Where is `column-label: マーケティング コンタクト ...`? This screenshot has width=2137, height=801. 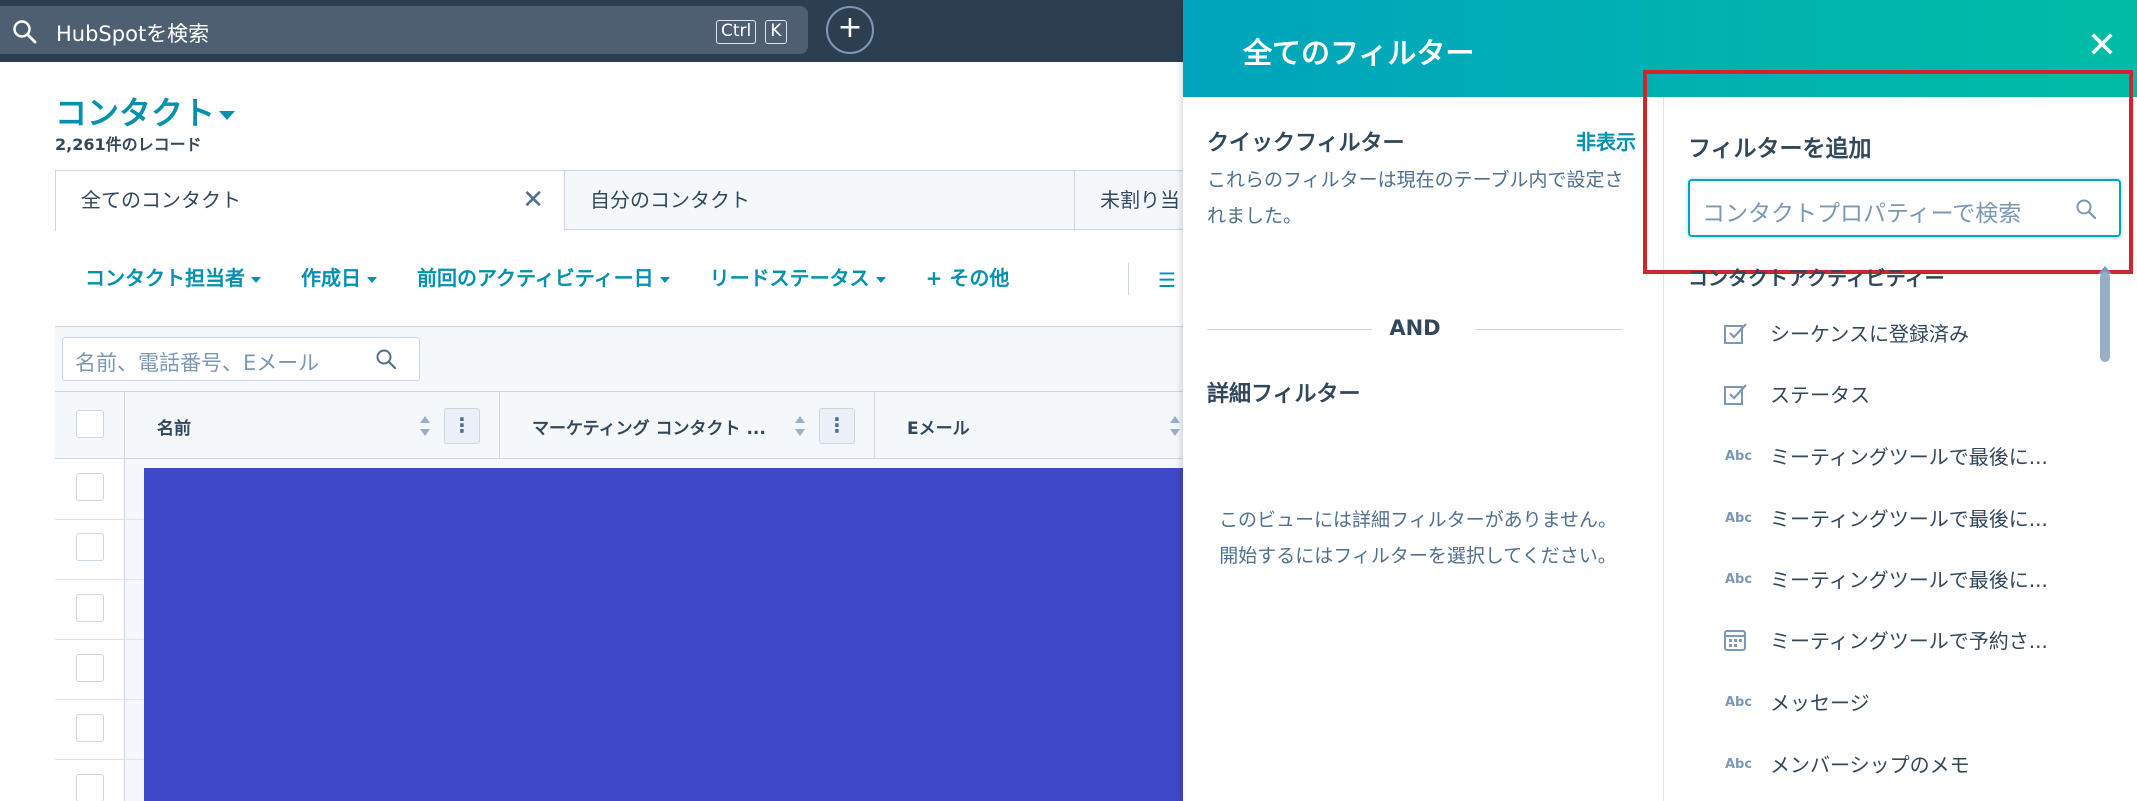 column-label: マーケティング コンタクト ... is located at coordinates (649, 429).